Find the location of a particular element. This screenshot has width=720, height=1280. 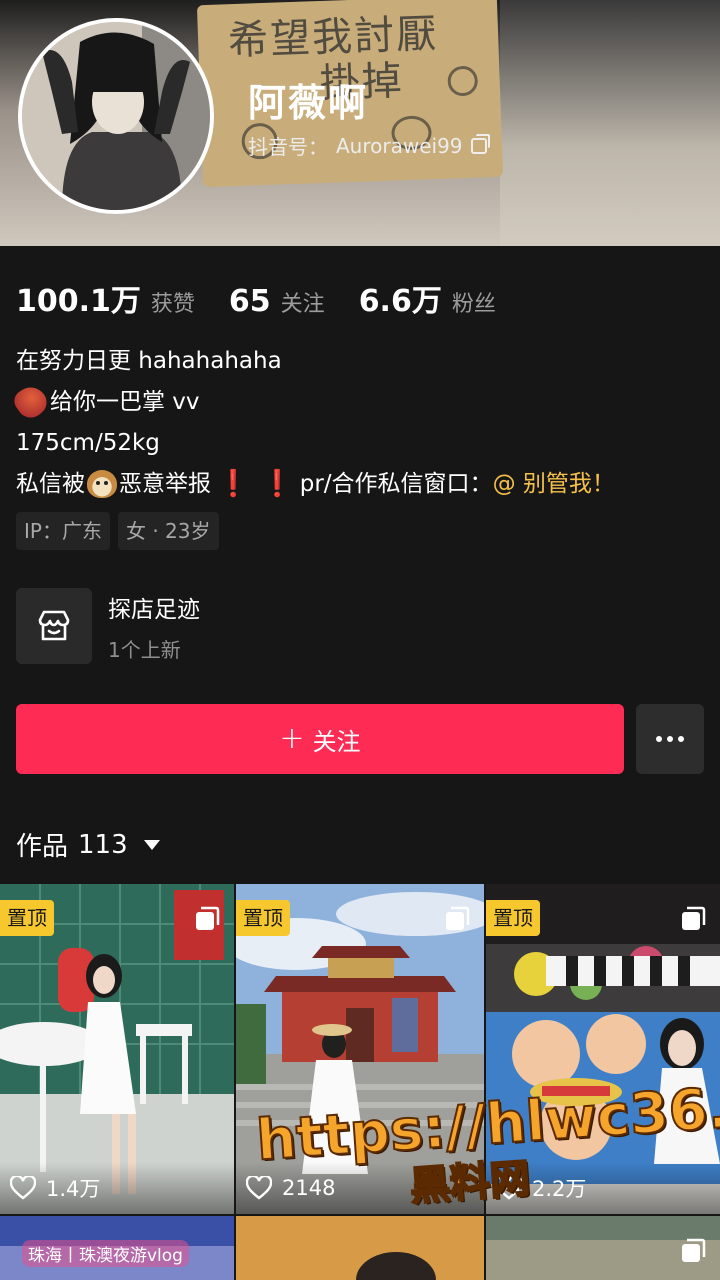

stat-followers: 6.6万 粉丝 is located at coordinates (427, 298).